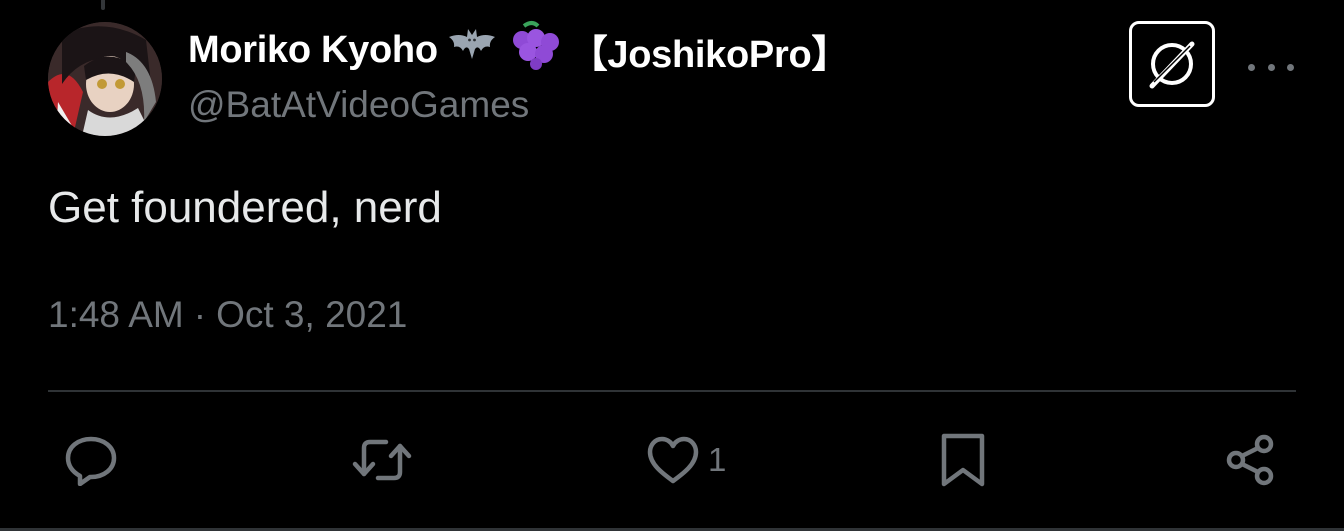  I want to click on author-display-name: Moriko Kyoho 【JoshikoPro】, so click(518, 48).